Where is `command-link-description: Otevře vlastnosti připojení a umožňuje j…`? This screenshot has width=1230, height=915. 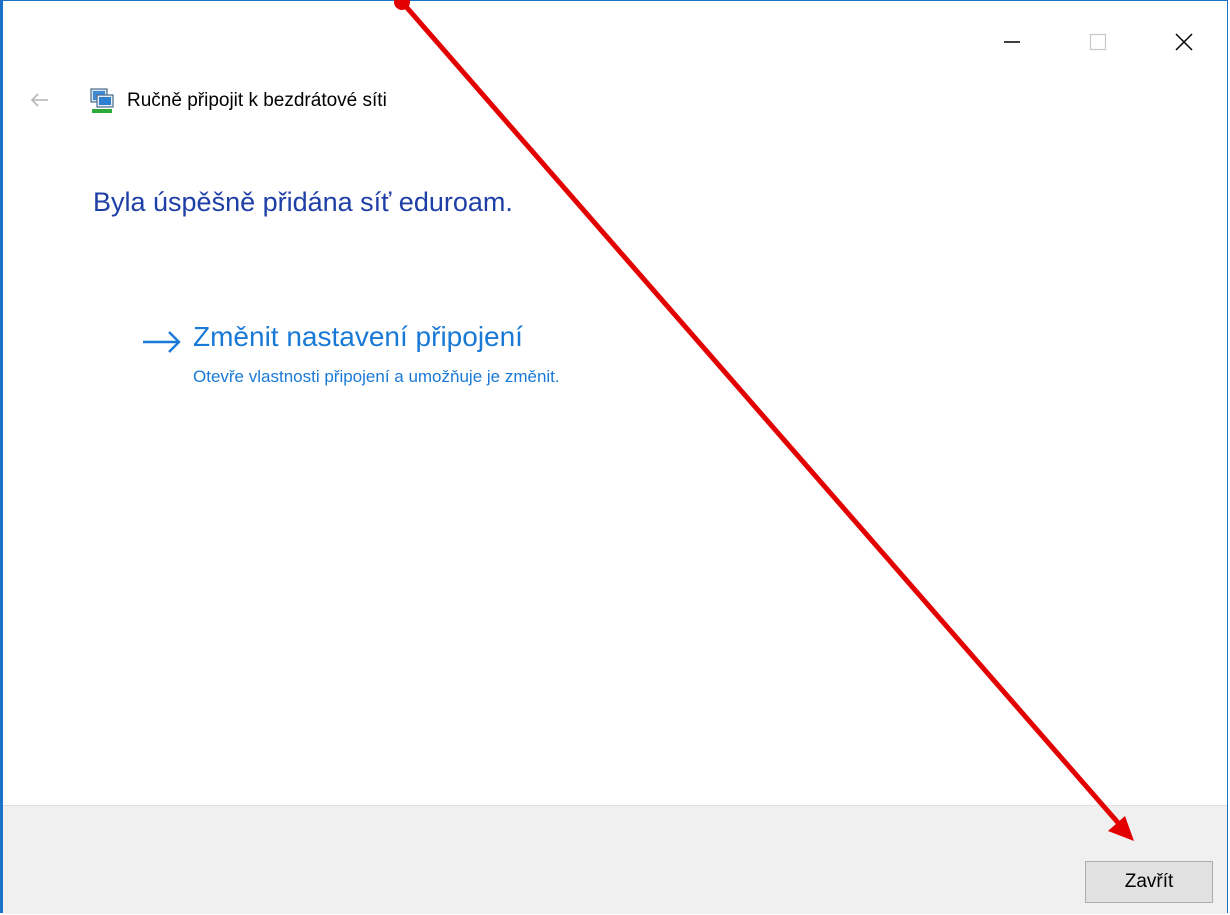
command-link-description: Otevře vlastnosti připojení a umožňuje j… is located at coordinates (376, 376).